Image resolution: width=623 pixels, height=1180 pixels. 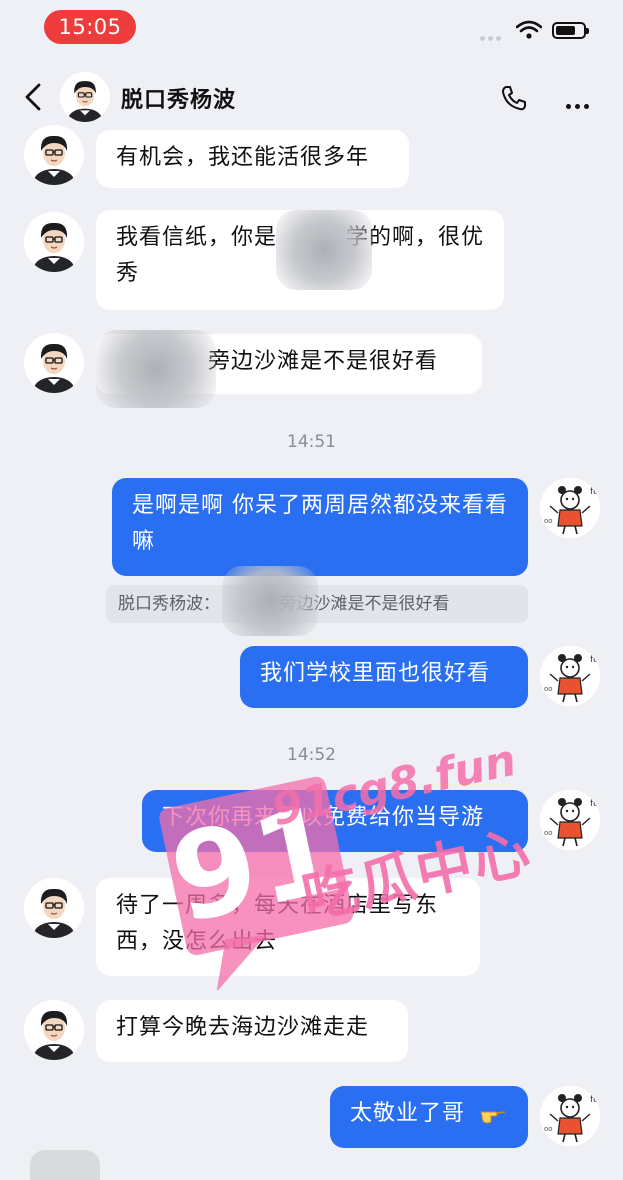 What do you see at coordinates (178, 98) in the screenshot?
I see `contact-name: 脱口秀杨波` at bounding box center [178, 98].